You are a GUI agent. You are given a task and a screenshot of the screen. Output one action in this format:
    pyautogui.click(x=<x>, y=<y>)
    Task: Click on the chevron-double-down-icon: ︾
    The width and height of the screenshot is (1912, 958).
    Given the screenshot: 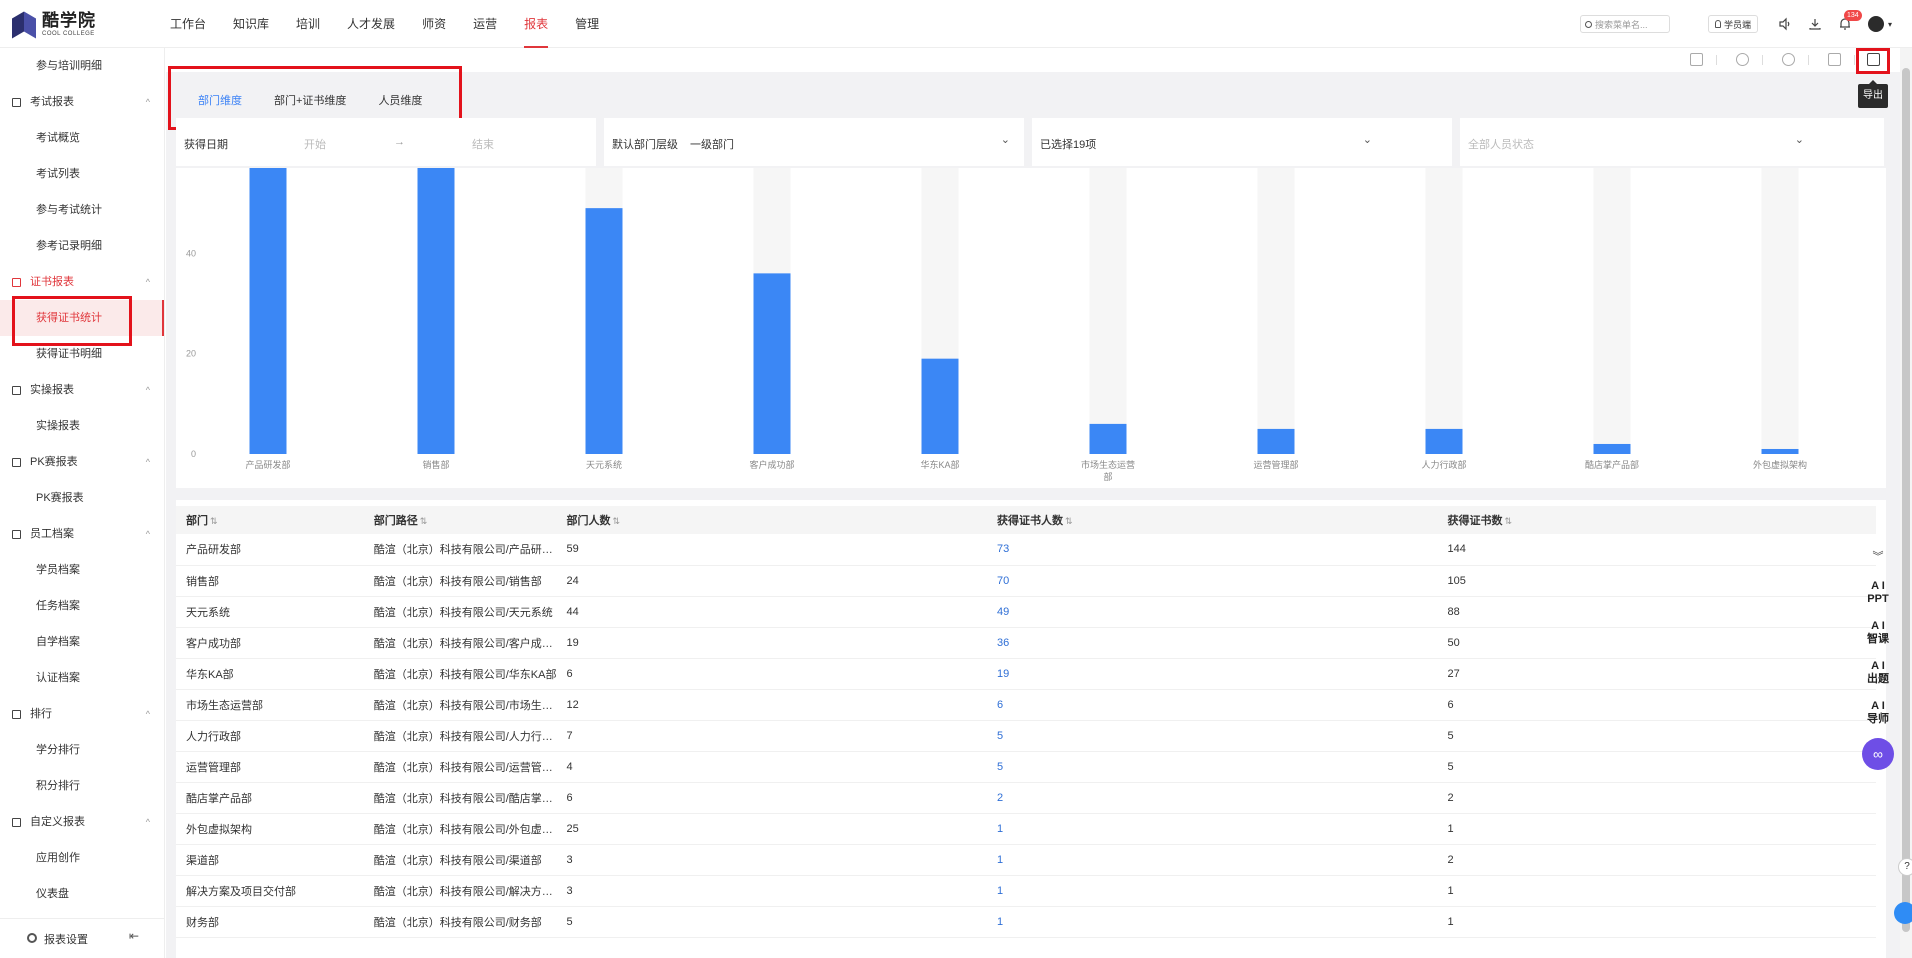 What is the action you would take?
    pyautogui.click(x=1878, y=561)
    